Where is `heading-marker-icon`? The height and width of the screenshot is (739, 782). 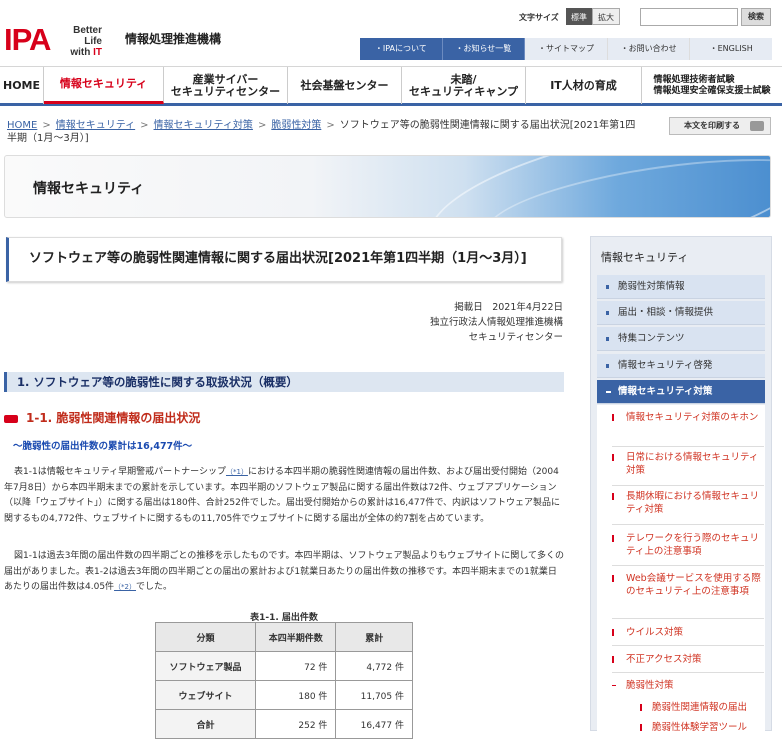
heading-marker-icon is located at coordinates (11, 418).